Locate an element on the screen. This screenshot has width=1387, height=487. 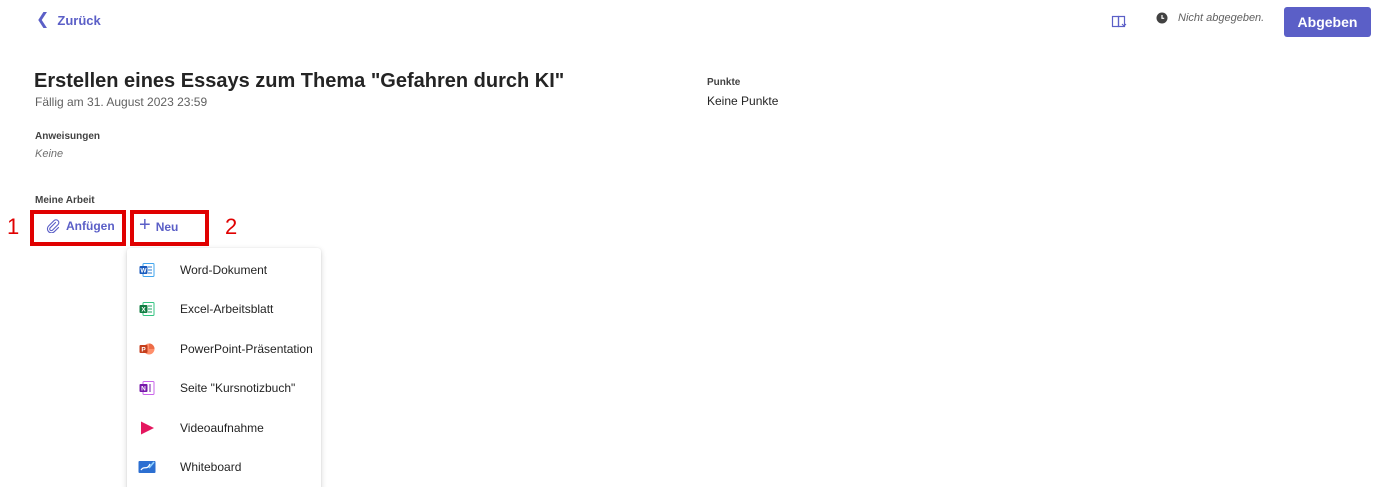
svg-text: N is located at coordinates (143, 389).